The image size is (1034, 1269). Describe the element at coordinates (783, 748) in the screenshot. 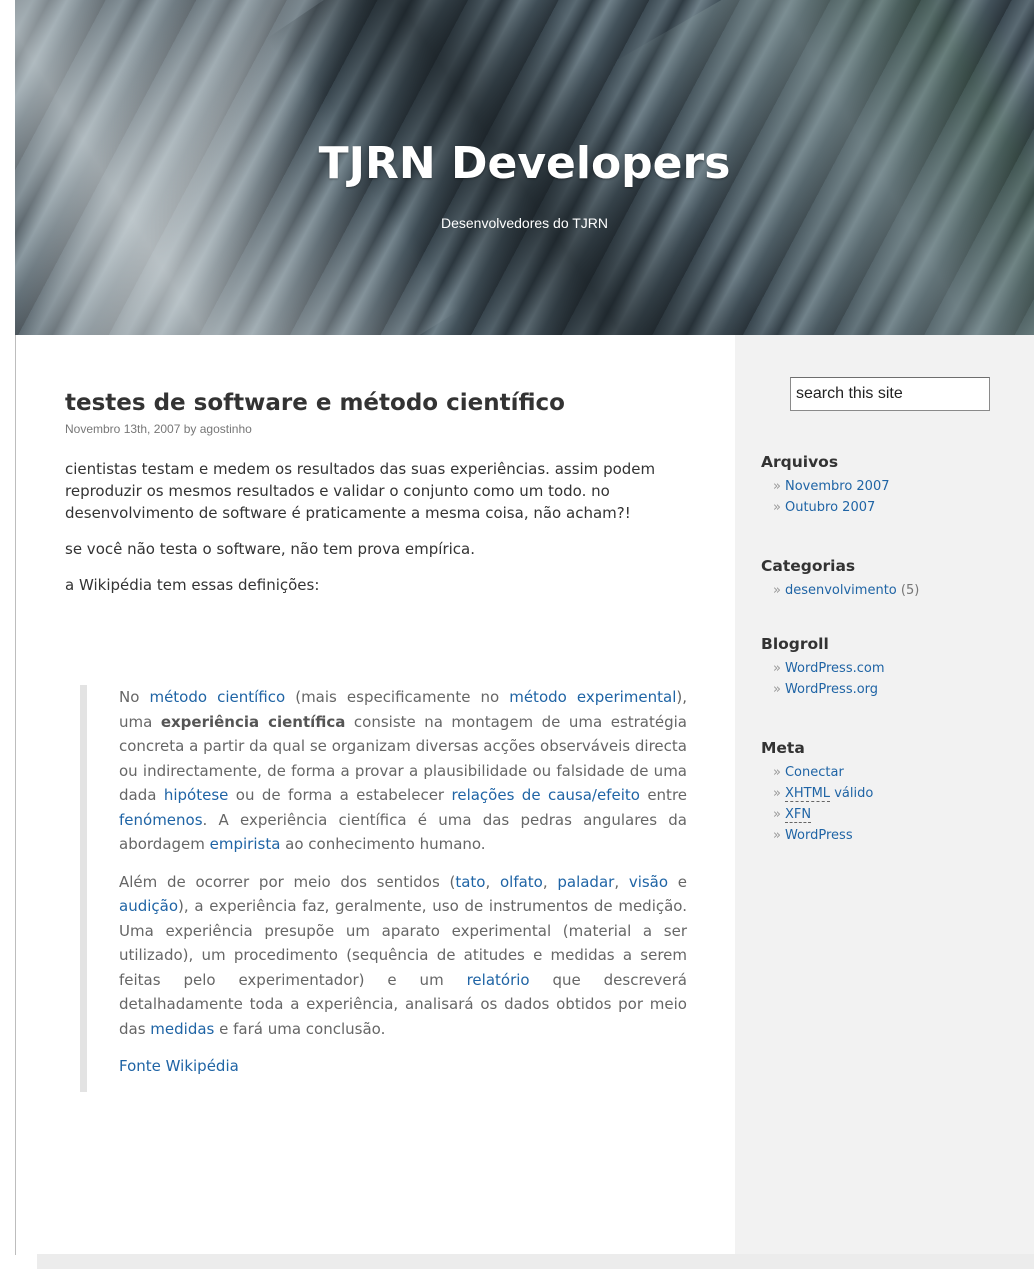

I see `widget-title: Meta` at that location.